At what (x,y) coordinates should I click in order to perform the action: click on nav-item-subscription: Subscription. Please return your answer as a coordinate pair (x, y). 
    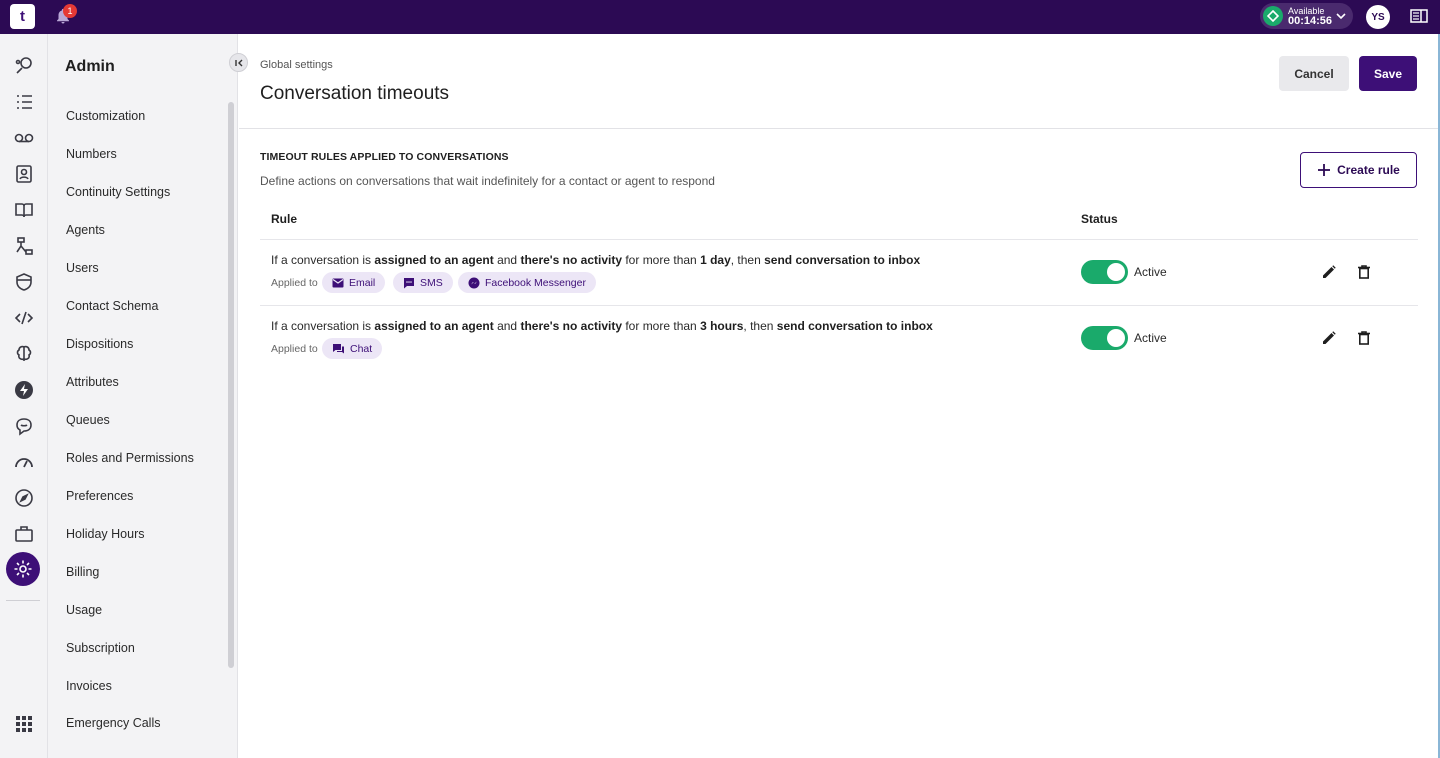
    Looking at the image, I should click on (100, 648).